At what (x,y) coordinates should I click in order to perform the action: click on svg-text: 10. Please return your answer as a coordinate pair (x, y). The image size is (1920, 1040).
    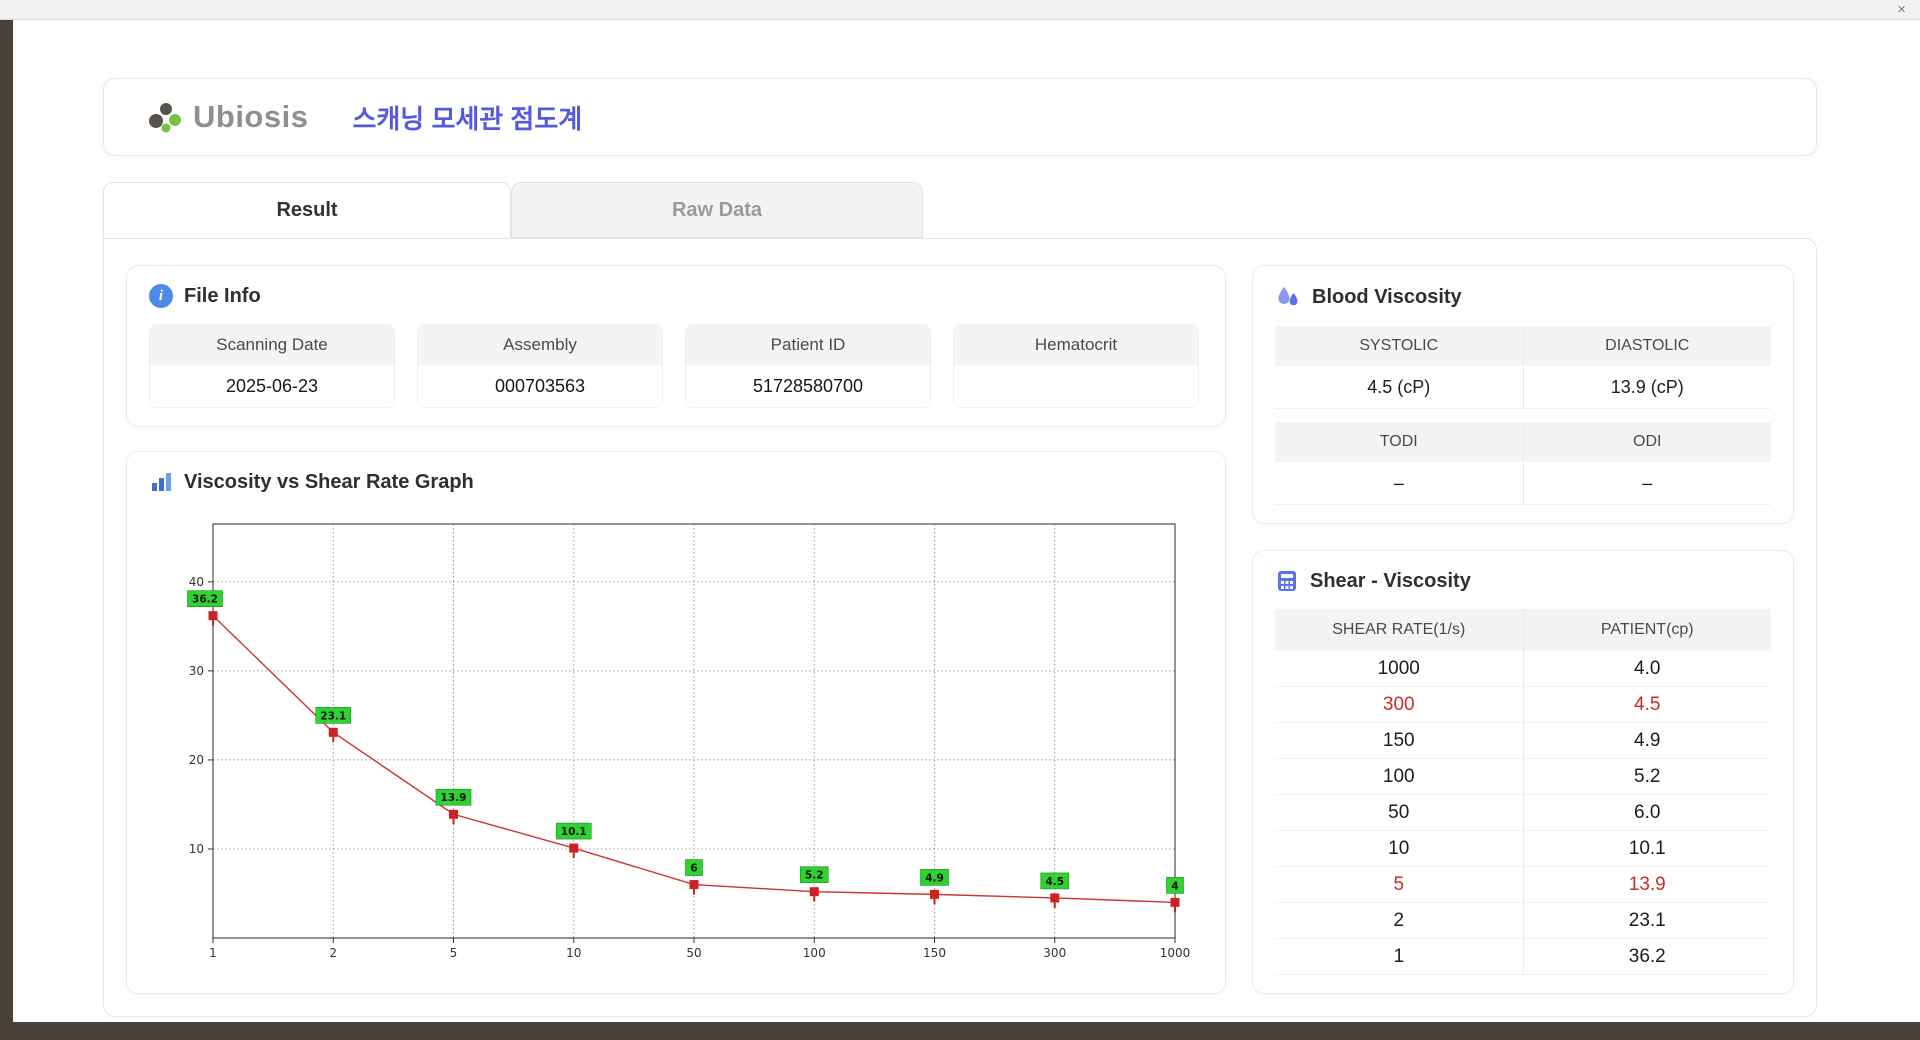
    Looking at the image, I should click on (196, 849).